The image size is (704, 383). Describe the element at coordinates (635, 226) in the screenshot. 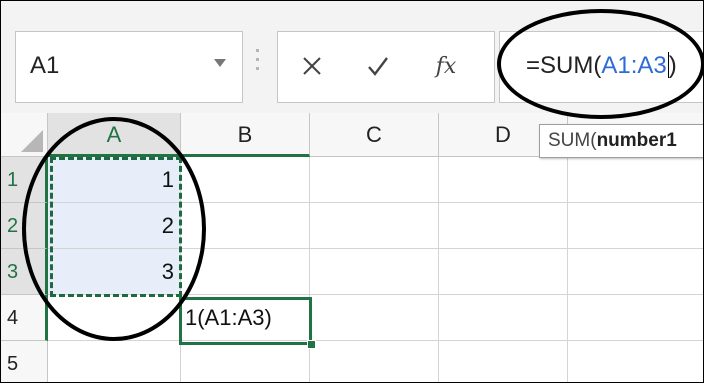

I see `cell-e2` at that location.